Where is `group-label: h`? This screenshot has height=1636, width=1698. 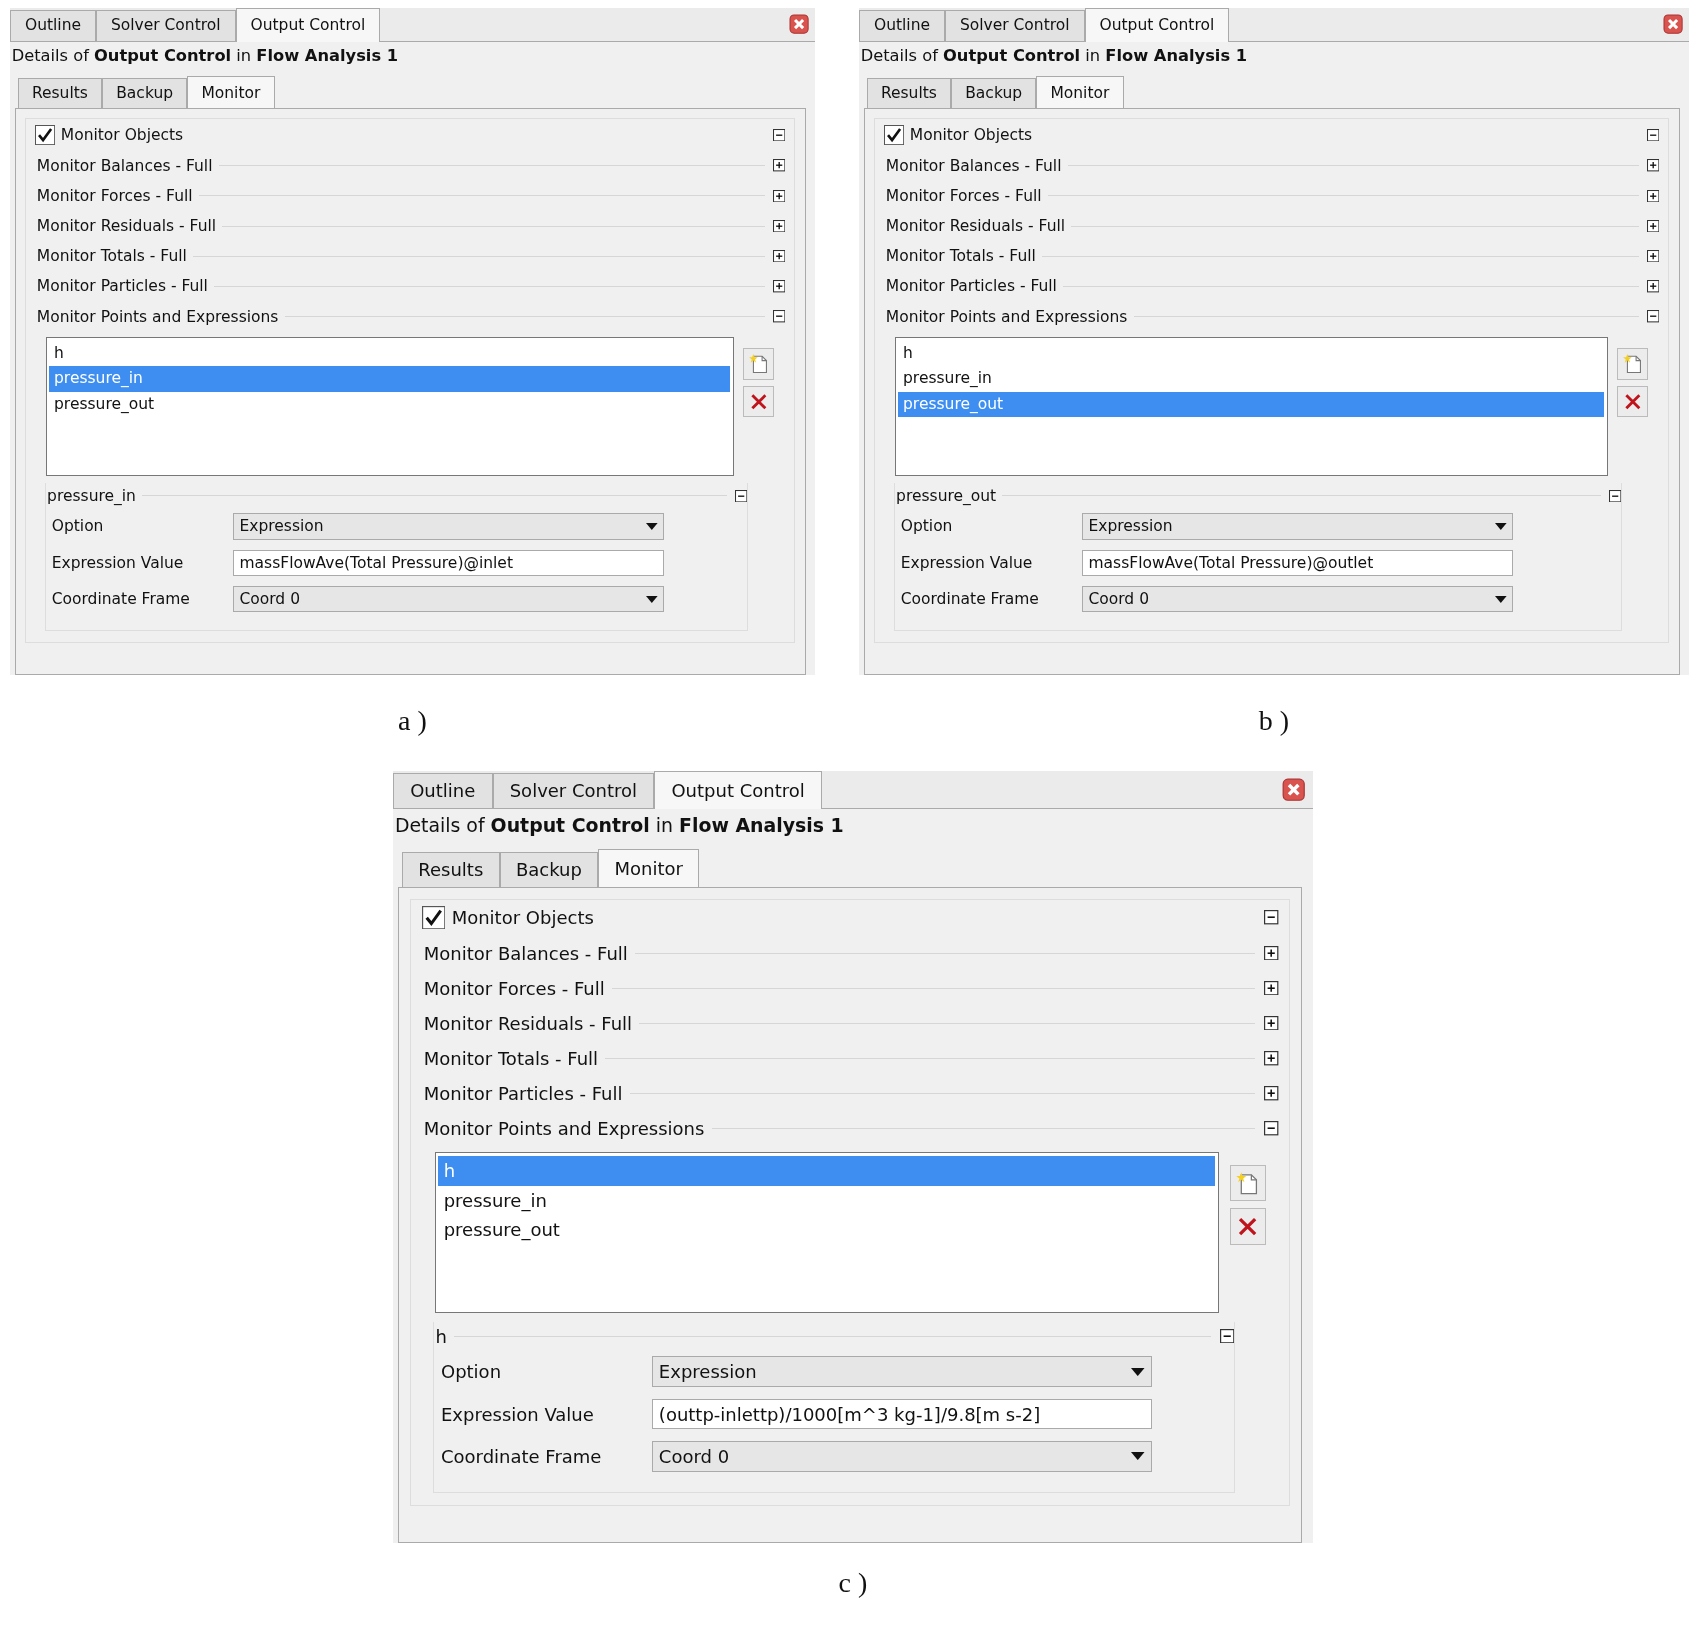 group-label: h is located at coordinates (441, 1336).